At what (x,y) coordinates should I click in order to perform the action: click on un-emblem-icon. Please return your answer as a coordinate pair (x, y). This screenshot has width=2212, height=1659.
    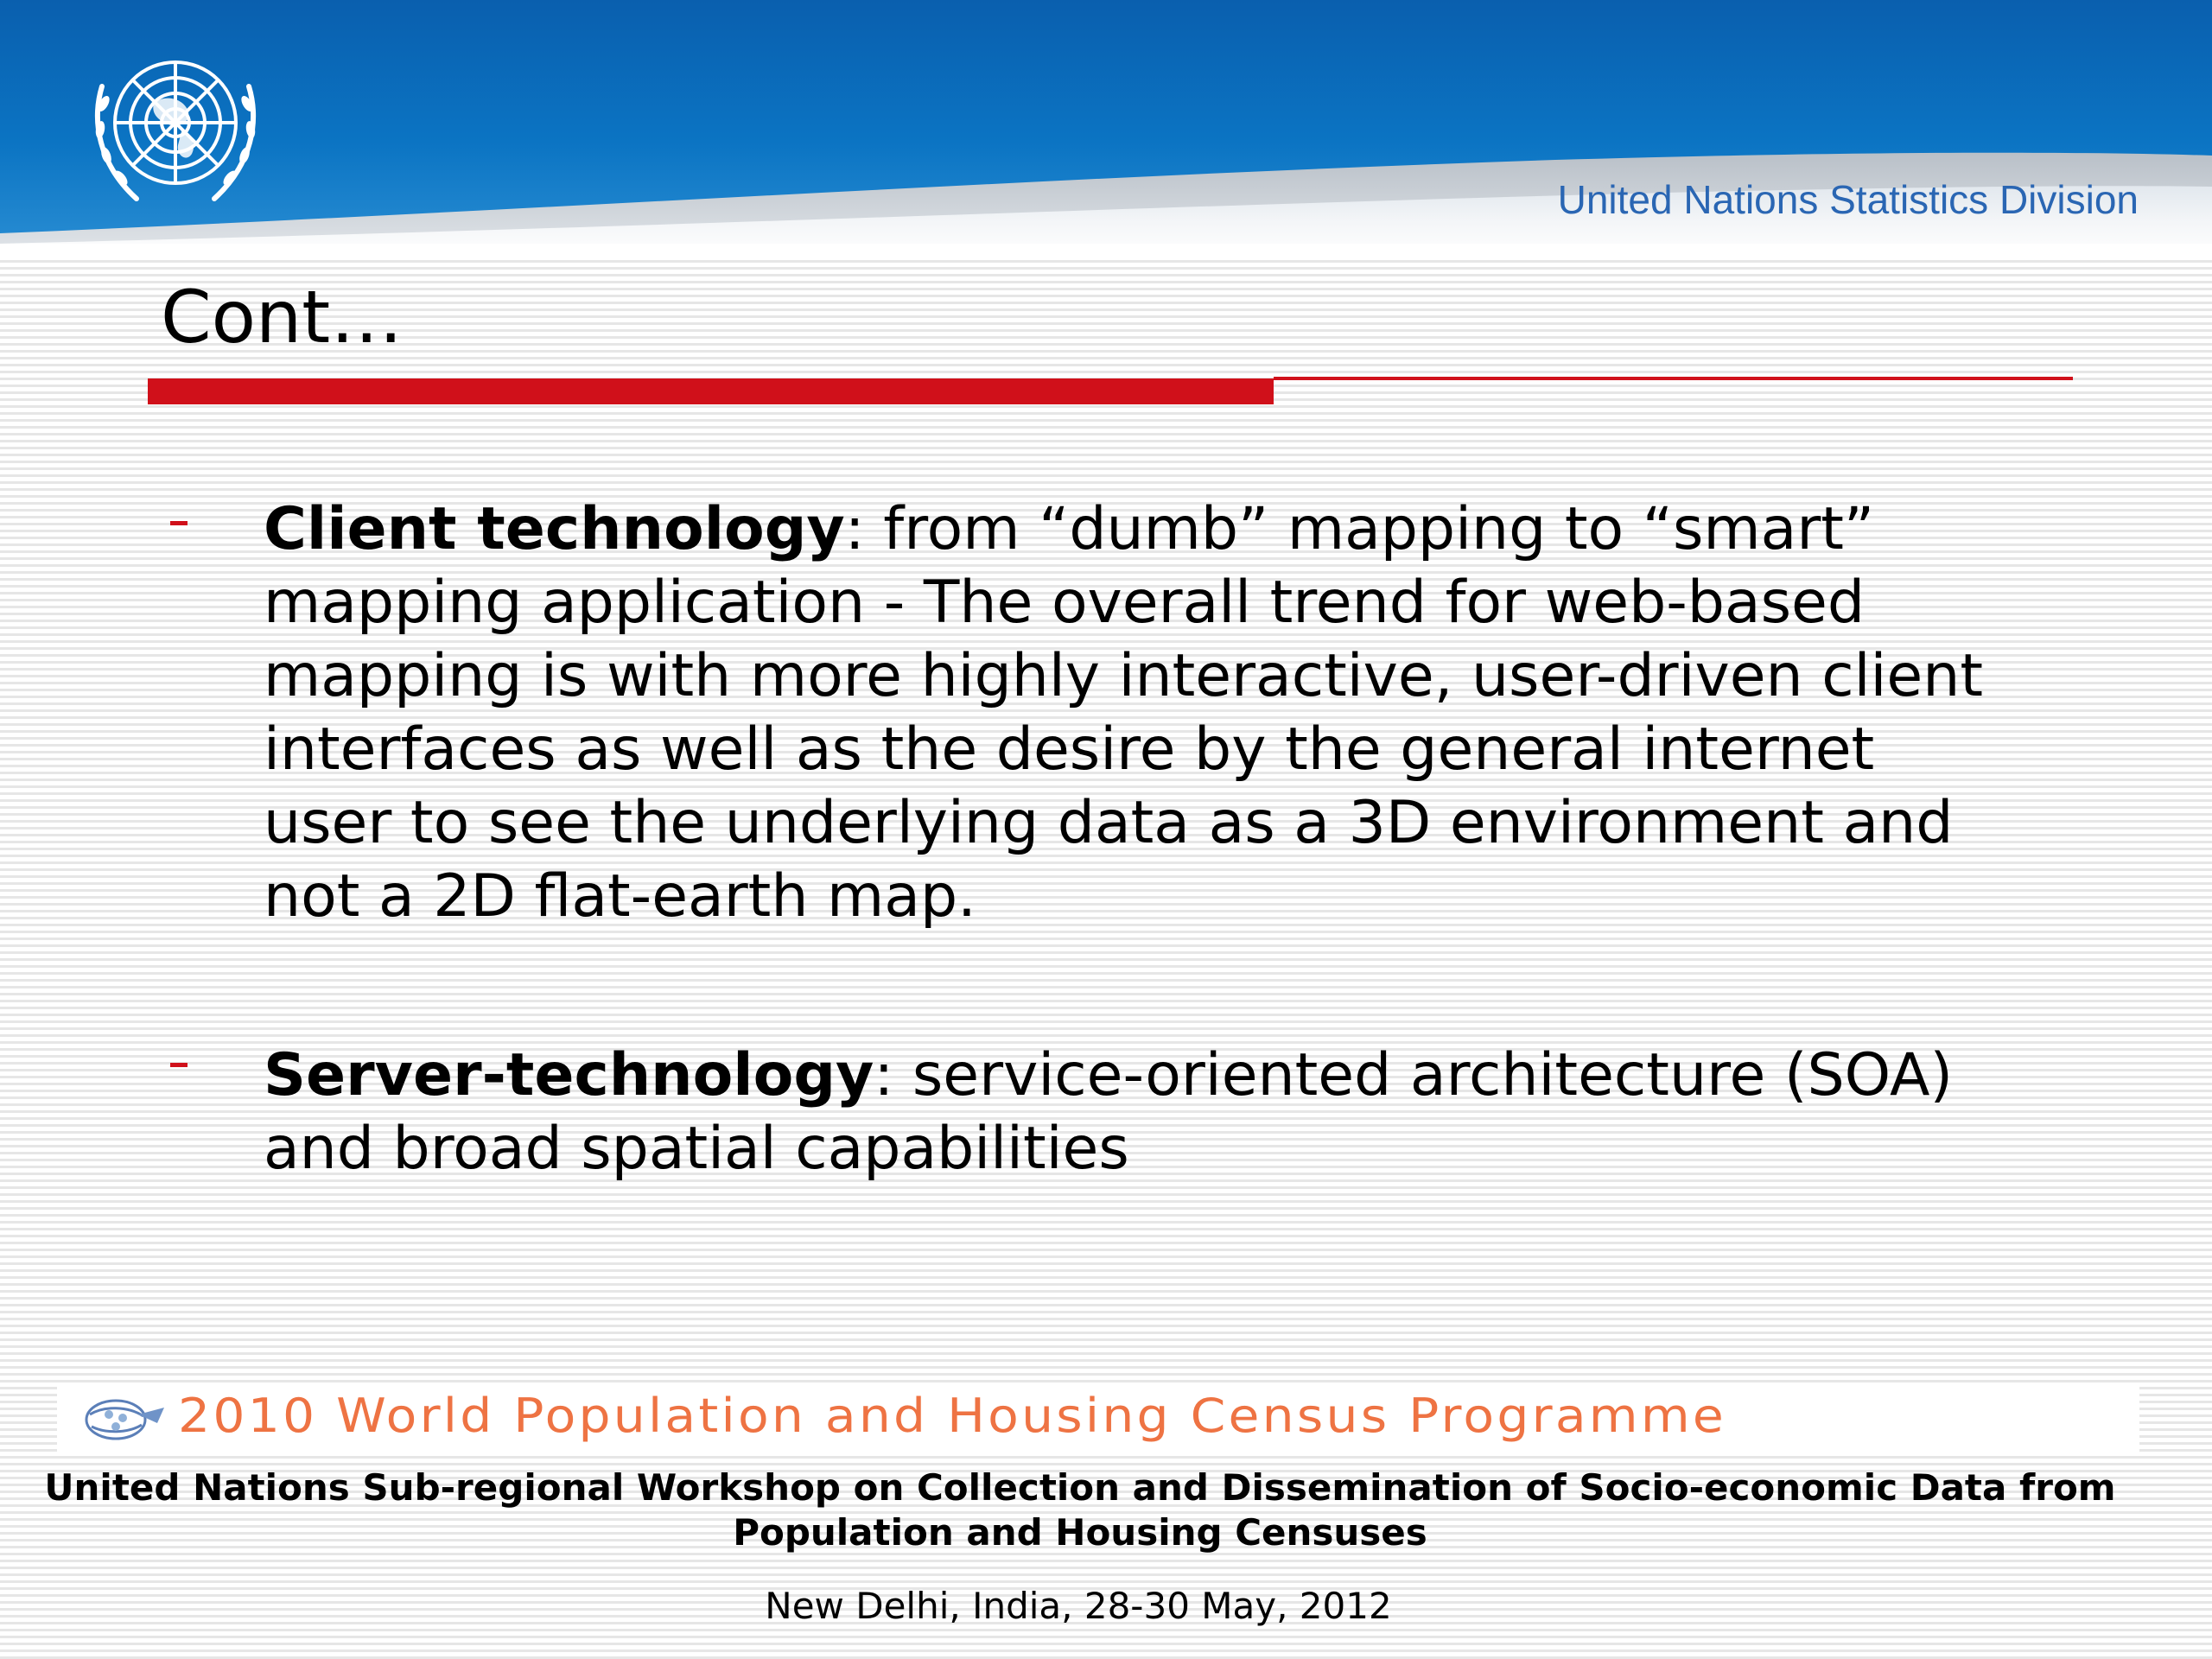
    Looking at the image, I should click on (175, 130).